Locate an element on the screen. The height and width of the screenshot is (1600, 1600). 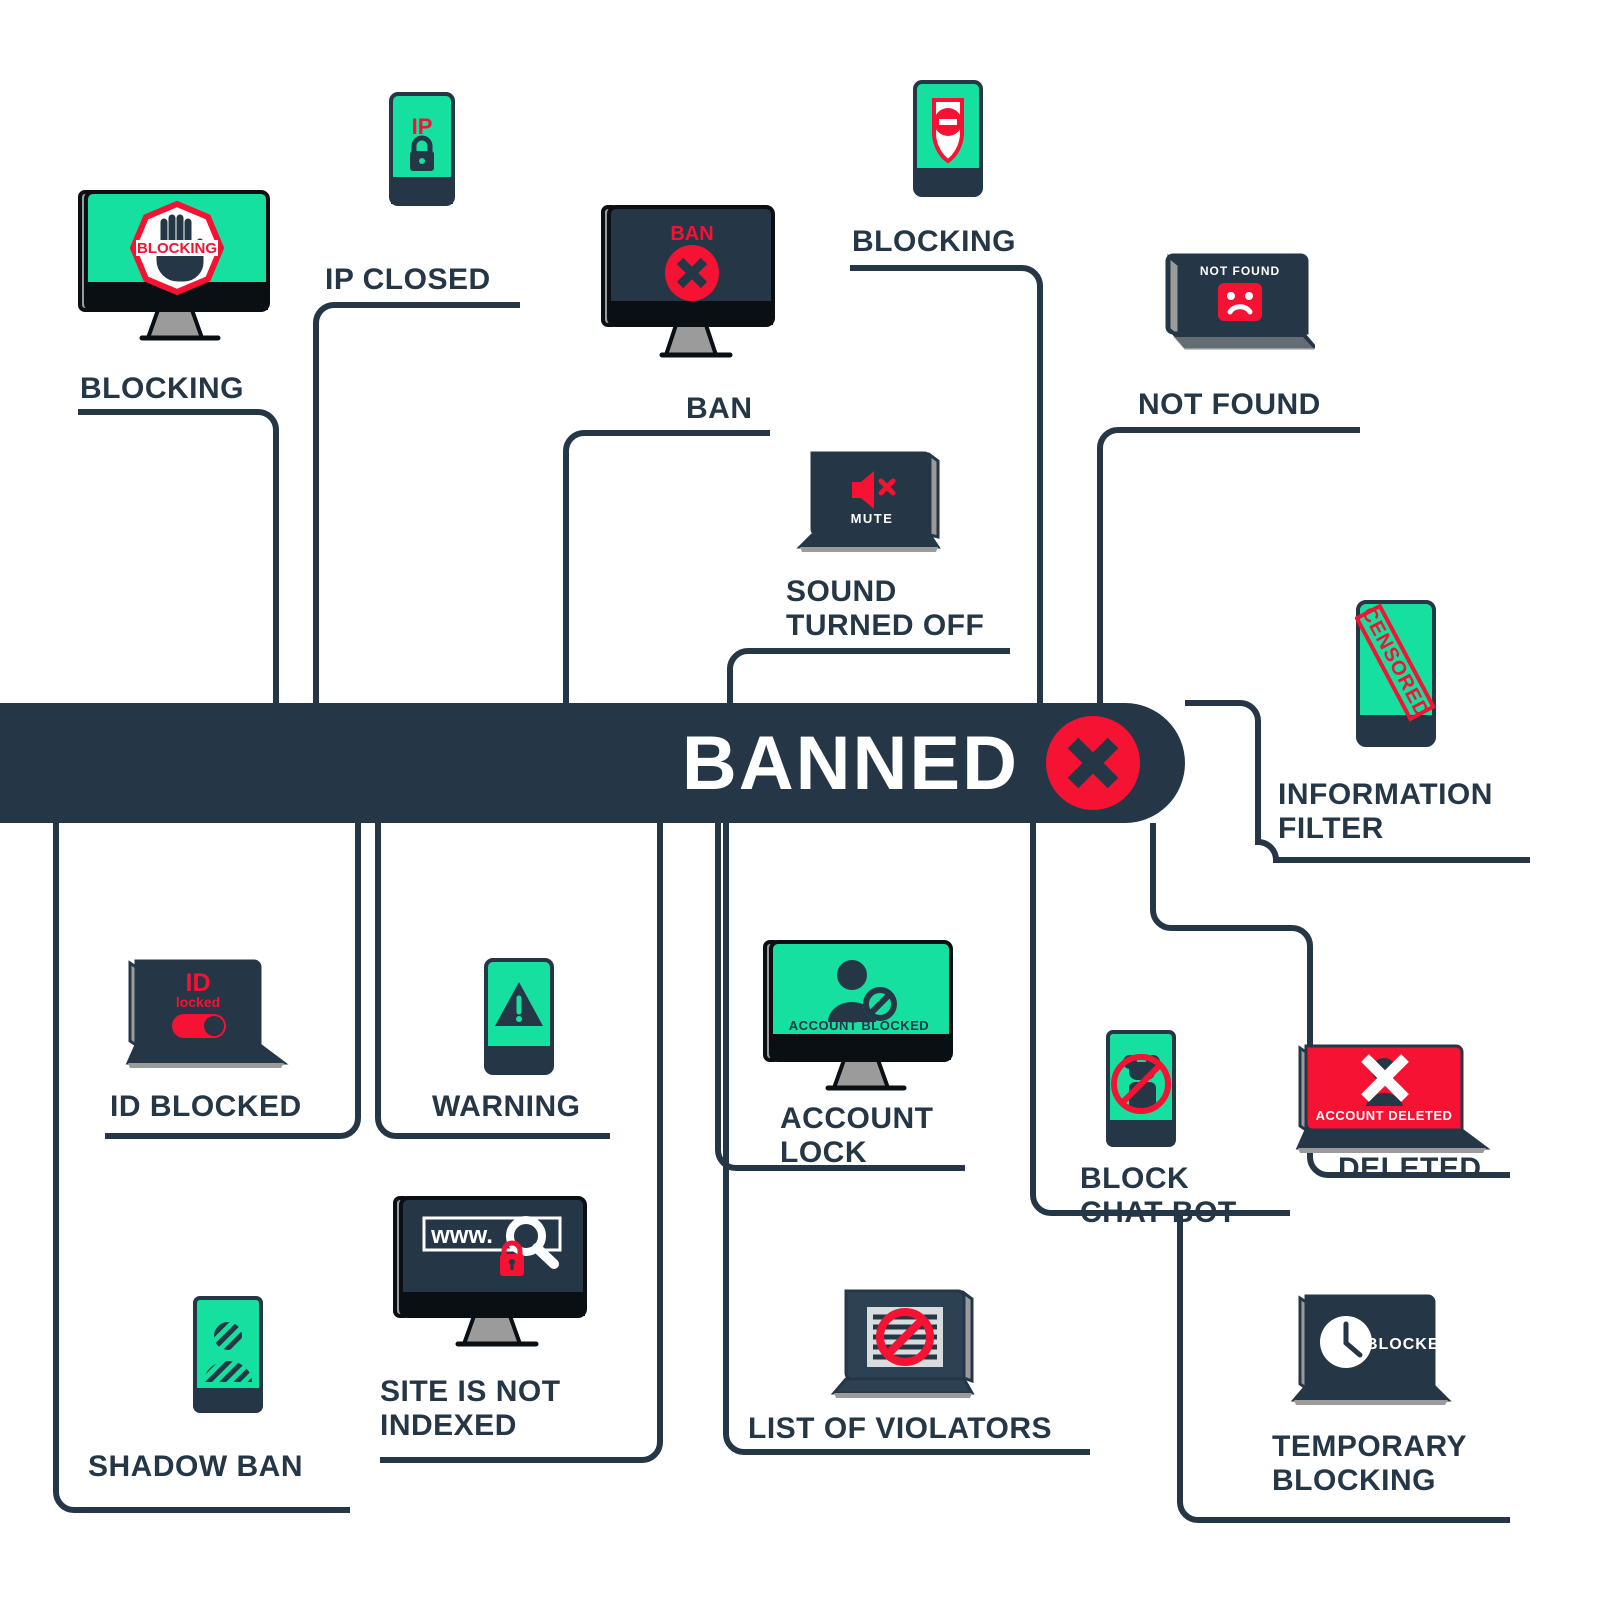
monitor-device: BLOCKING is located at coordinates (174, 265).